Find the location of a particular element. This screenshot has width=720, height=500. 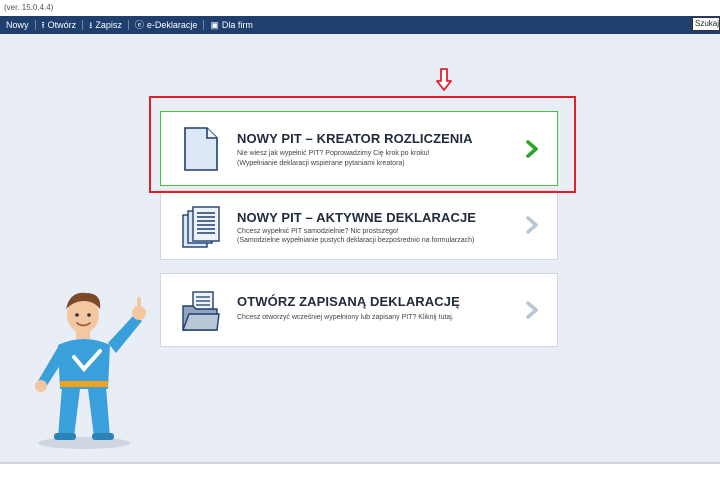

card-title: NOWY PIT – AKTYWNE DEKLARACJE is located at coordinates (357, 217).